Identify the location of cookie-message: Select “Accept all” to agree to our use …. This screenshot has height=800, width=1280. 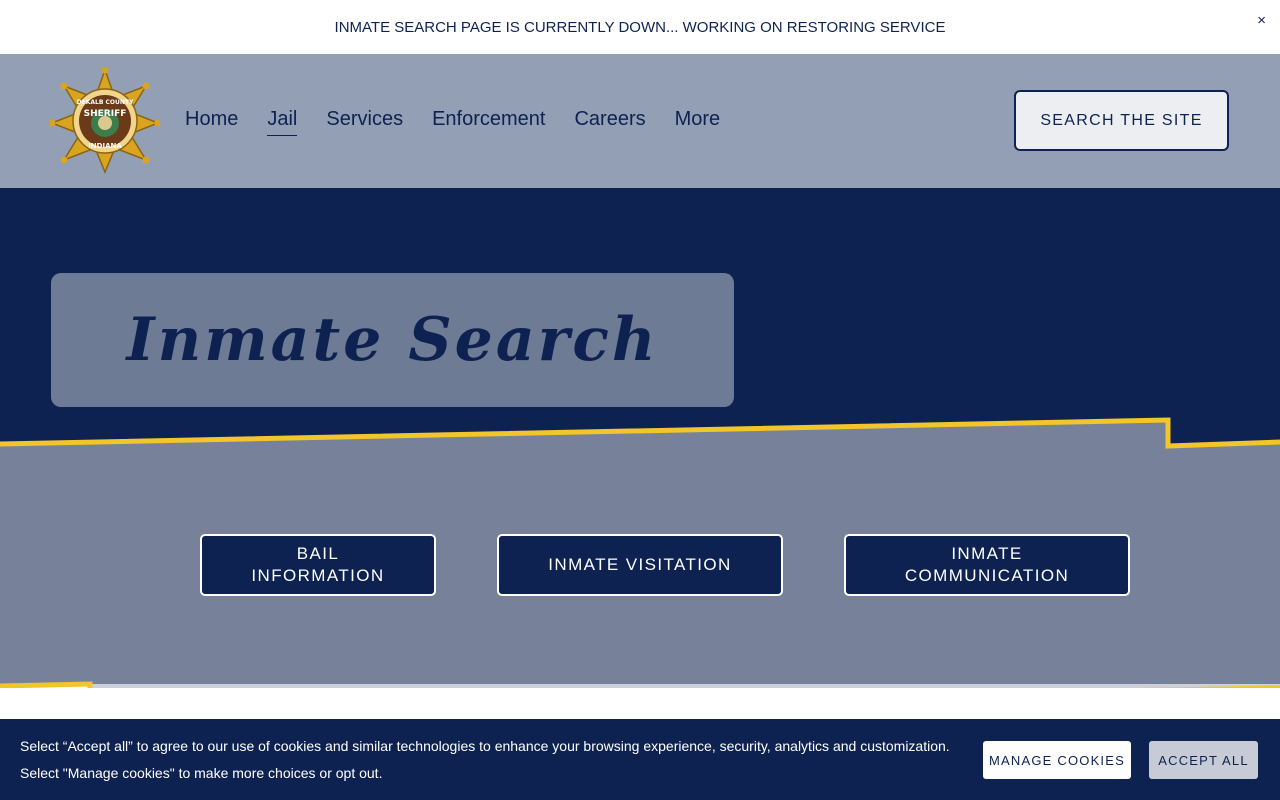
(485, 759).